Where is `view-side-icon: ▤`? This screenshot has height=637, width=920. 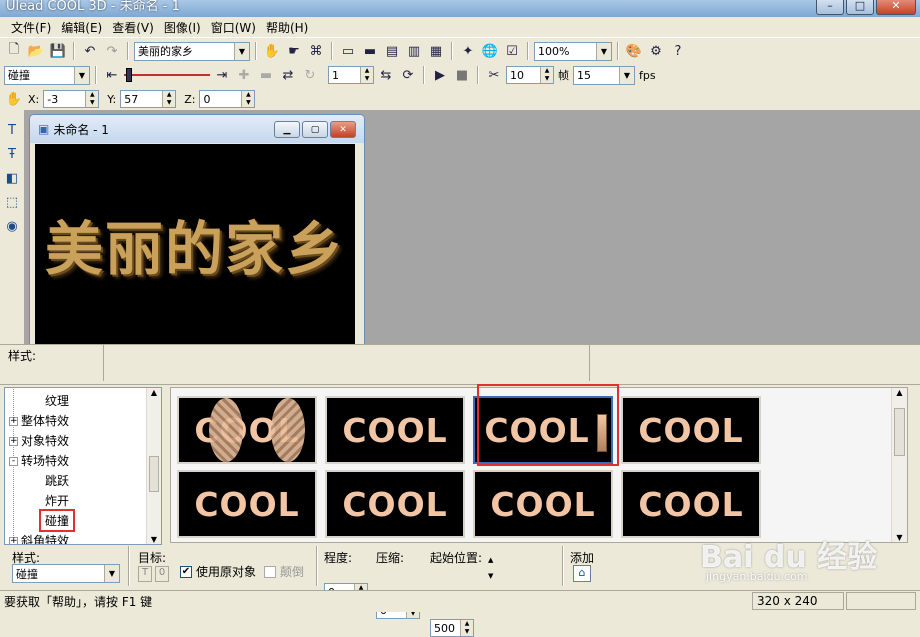 view-side-icon: ▤ is located at coordinates (392, 51).